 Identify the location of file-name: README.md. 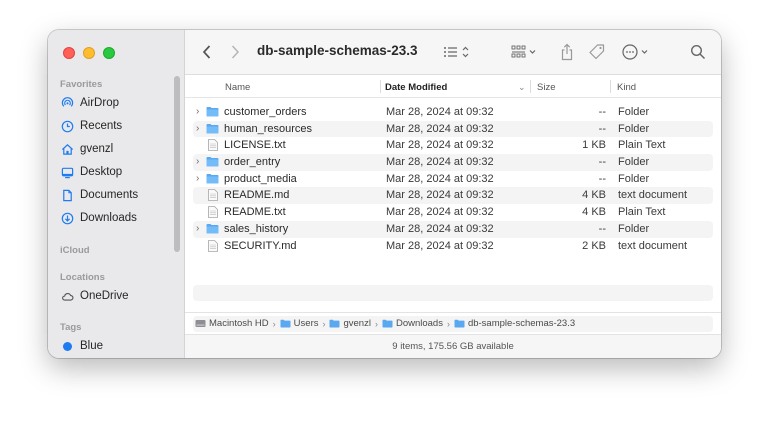
(257, 195).